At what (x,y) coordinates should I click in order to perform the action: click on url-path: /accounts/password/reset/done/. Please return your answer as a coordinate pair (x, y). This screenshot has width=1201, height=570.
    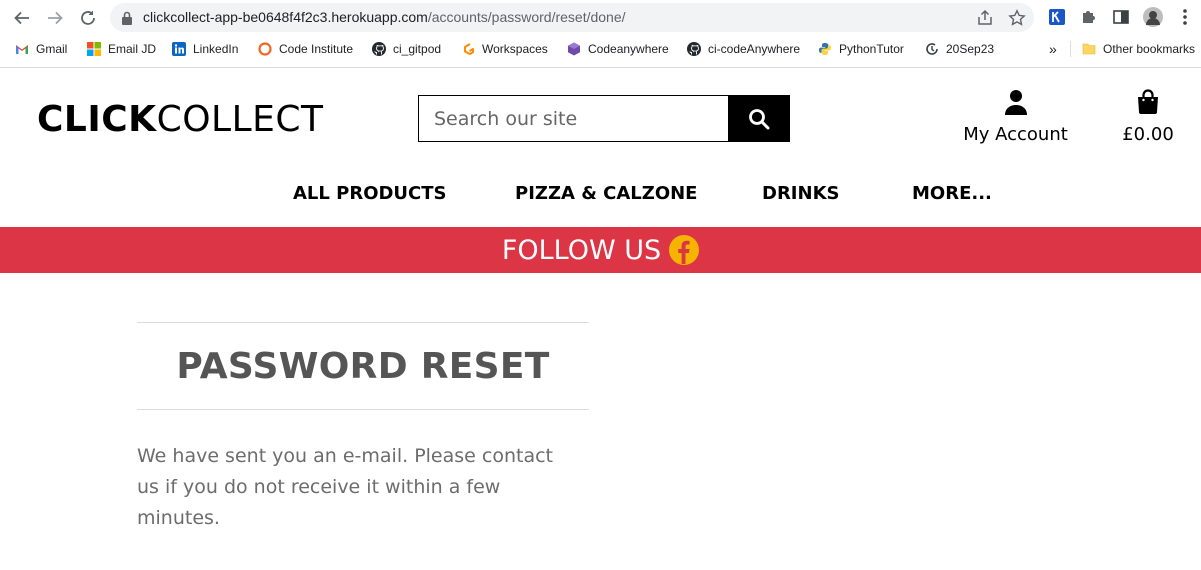
    Looking at the image, I should click on (526, 17).